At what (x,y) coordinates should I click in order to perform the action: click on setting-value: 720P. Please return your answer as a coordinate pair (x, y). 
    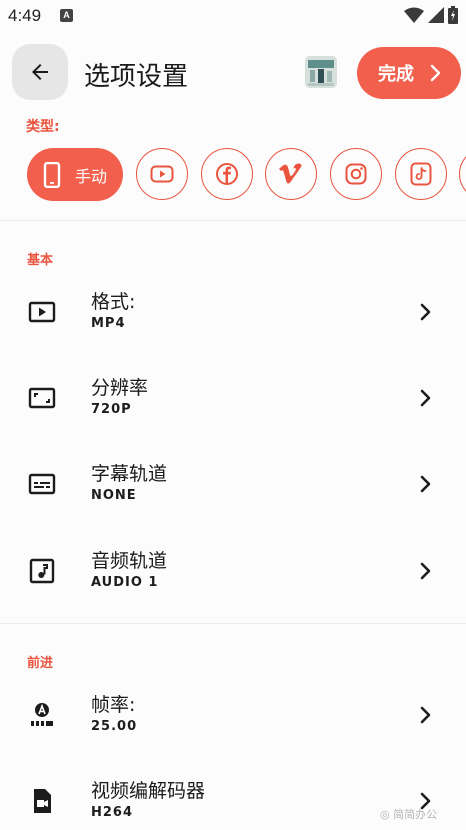
    Looking at the image, I should click on (111, 409).